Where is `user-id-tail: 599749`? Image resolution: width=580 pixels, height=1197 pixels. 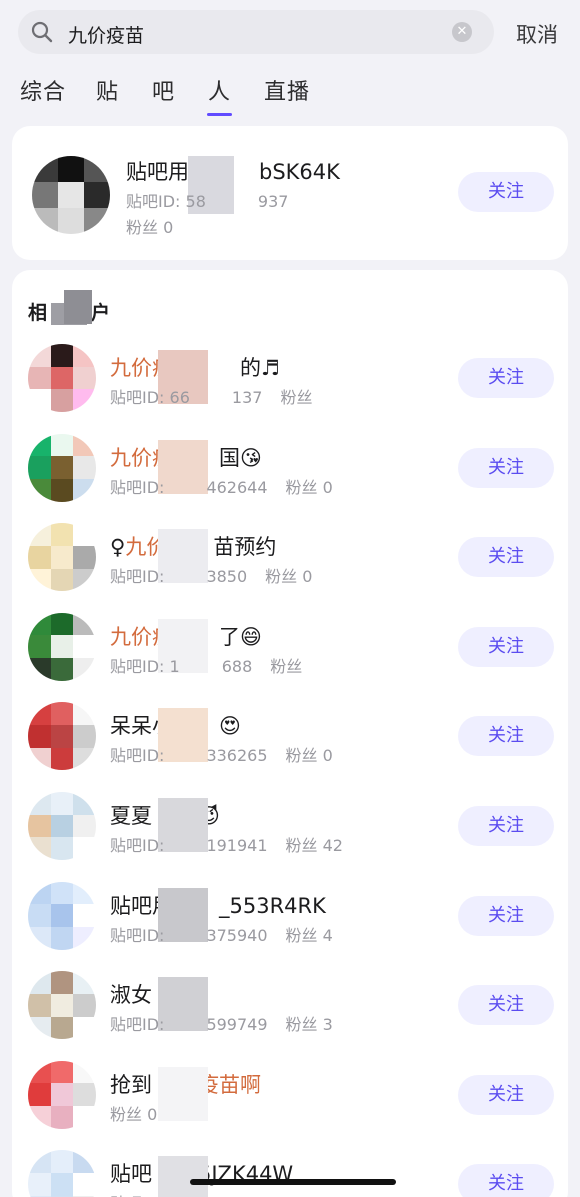 user-id-tail: 599749 is located at coordinates (237, 1025).